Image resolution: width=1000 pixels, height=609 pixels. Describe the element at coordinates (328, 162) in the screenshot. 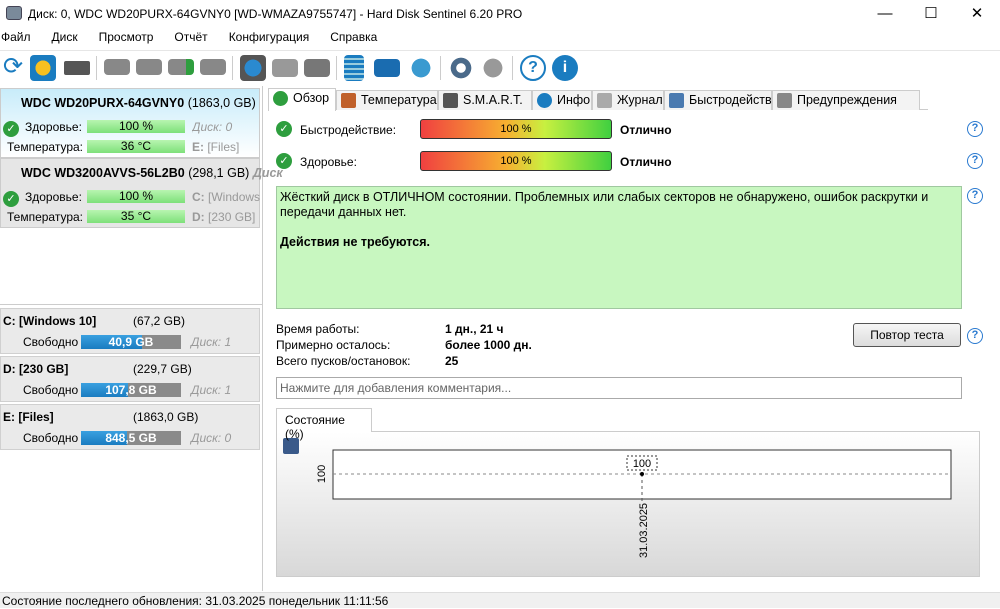

I see `health-label: Здоровье:` at that location.